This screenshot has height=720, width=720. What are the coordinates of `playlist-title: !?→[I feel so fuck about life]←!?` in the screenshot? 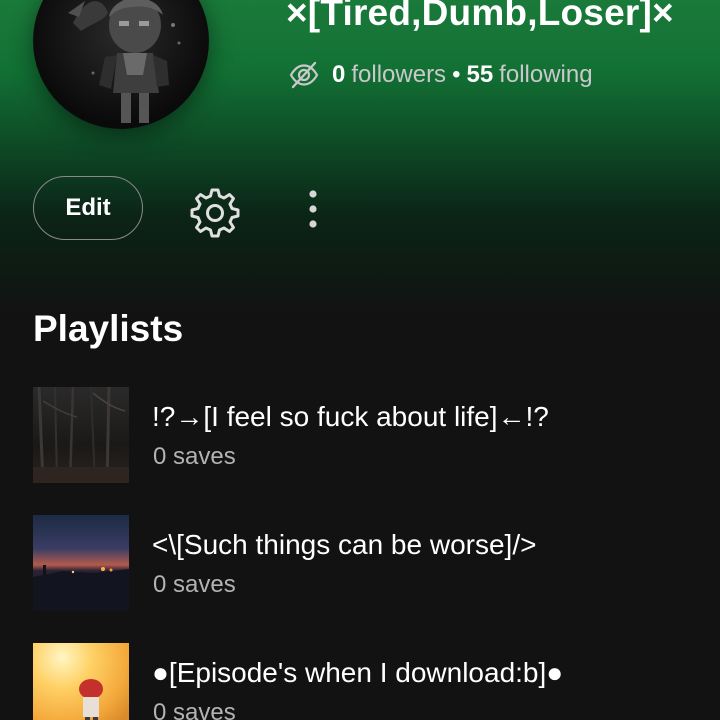 It's located at (350, 416).